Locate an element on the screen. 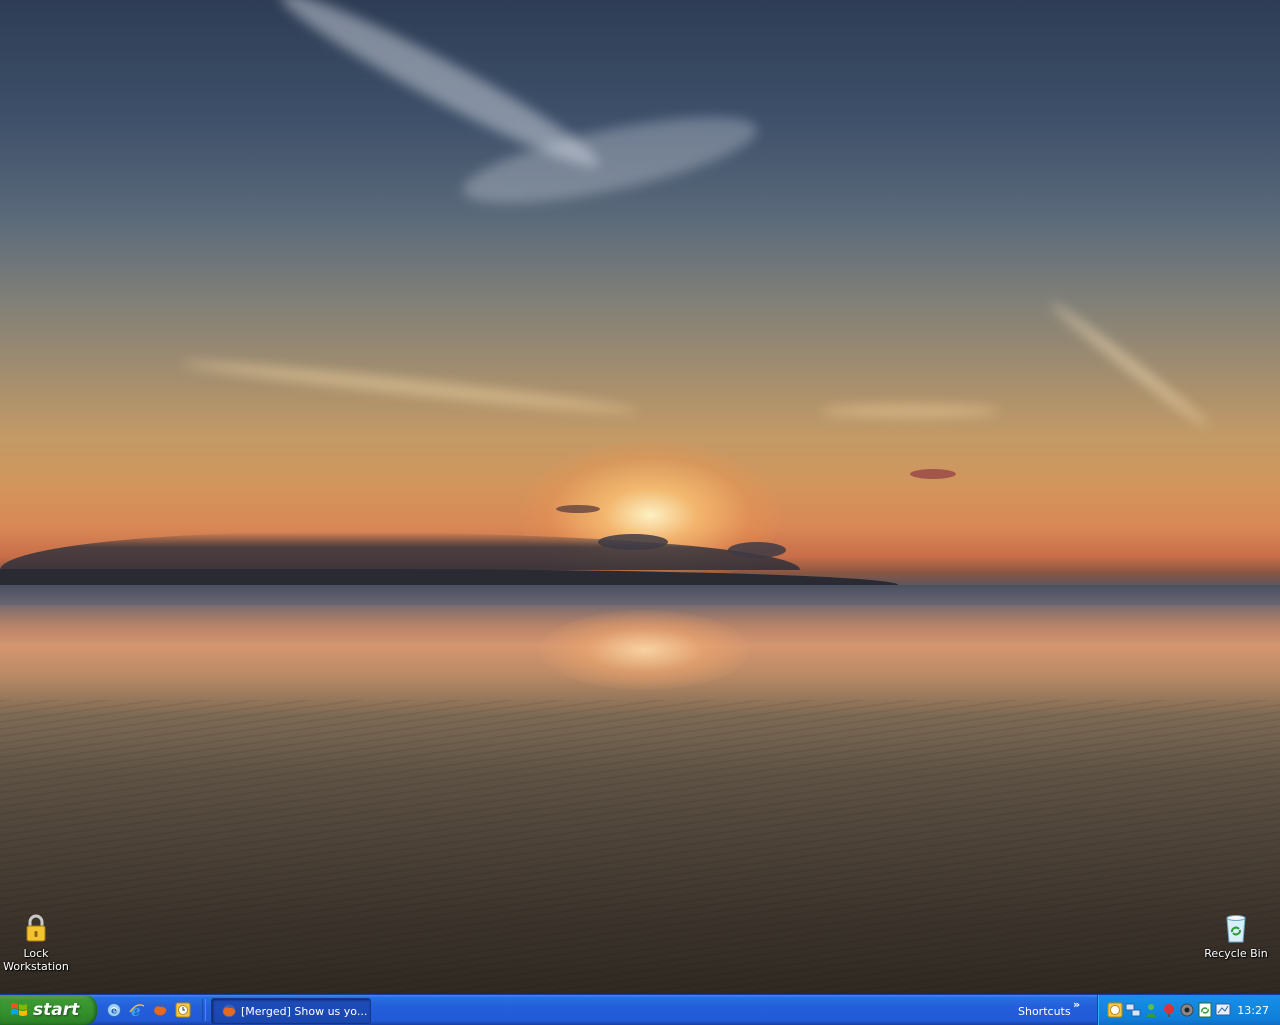  network-icon is located at coordinates (1133, 1010).